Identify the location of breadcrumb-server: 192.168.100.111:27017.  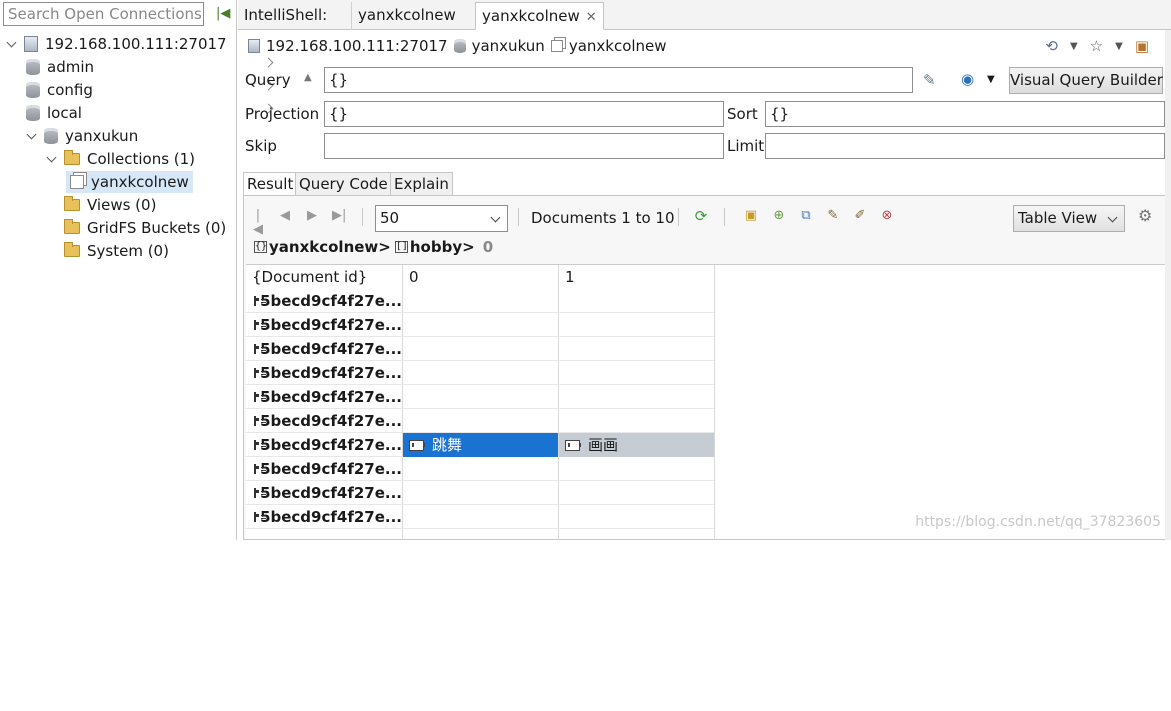
(357, 46).